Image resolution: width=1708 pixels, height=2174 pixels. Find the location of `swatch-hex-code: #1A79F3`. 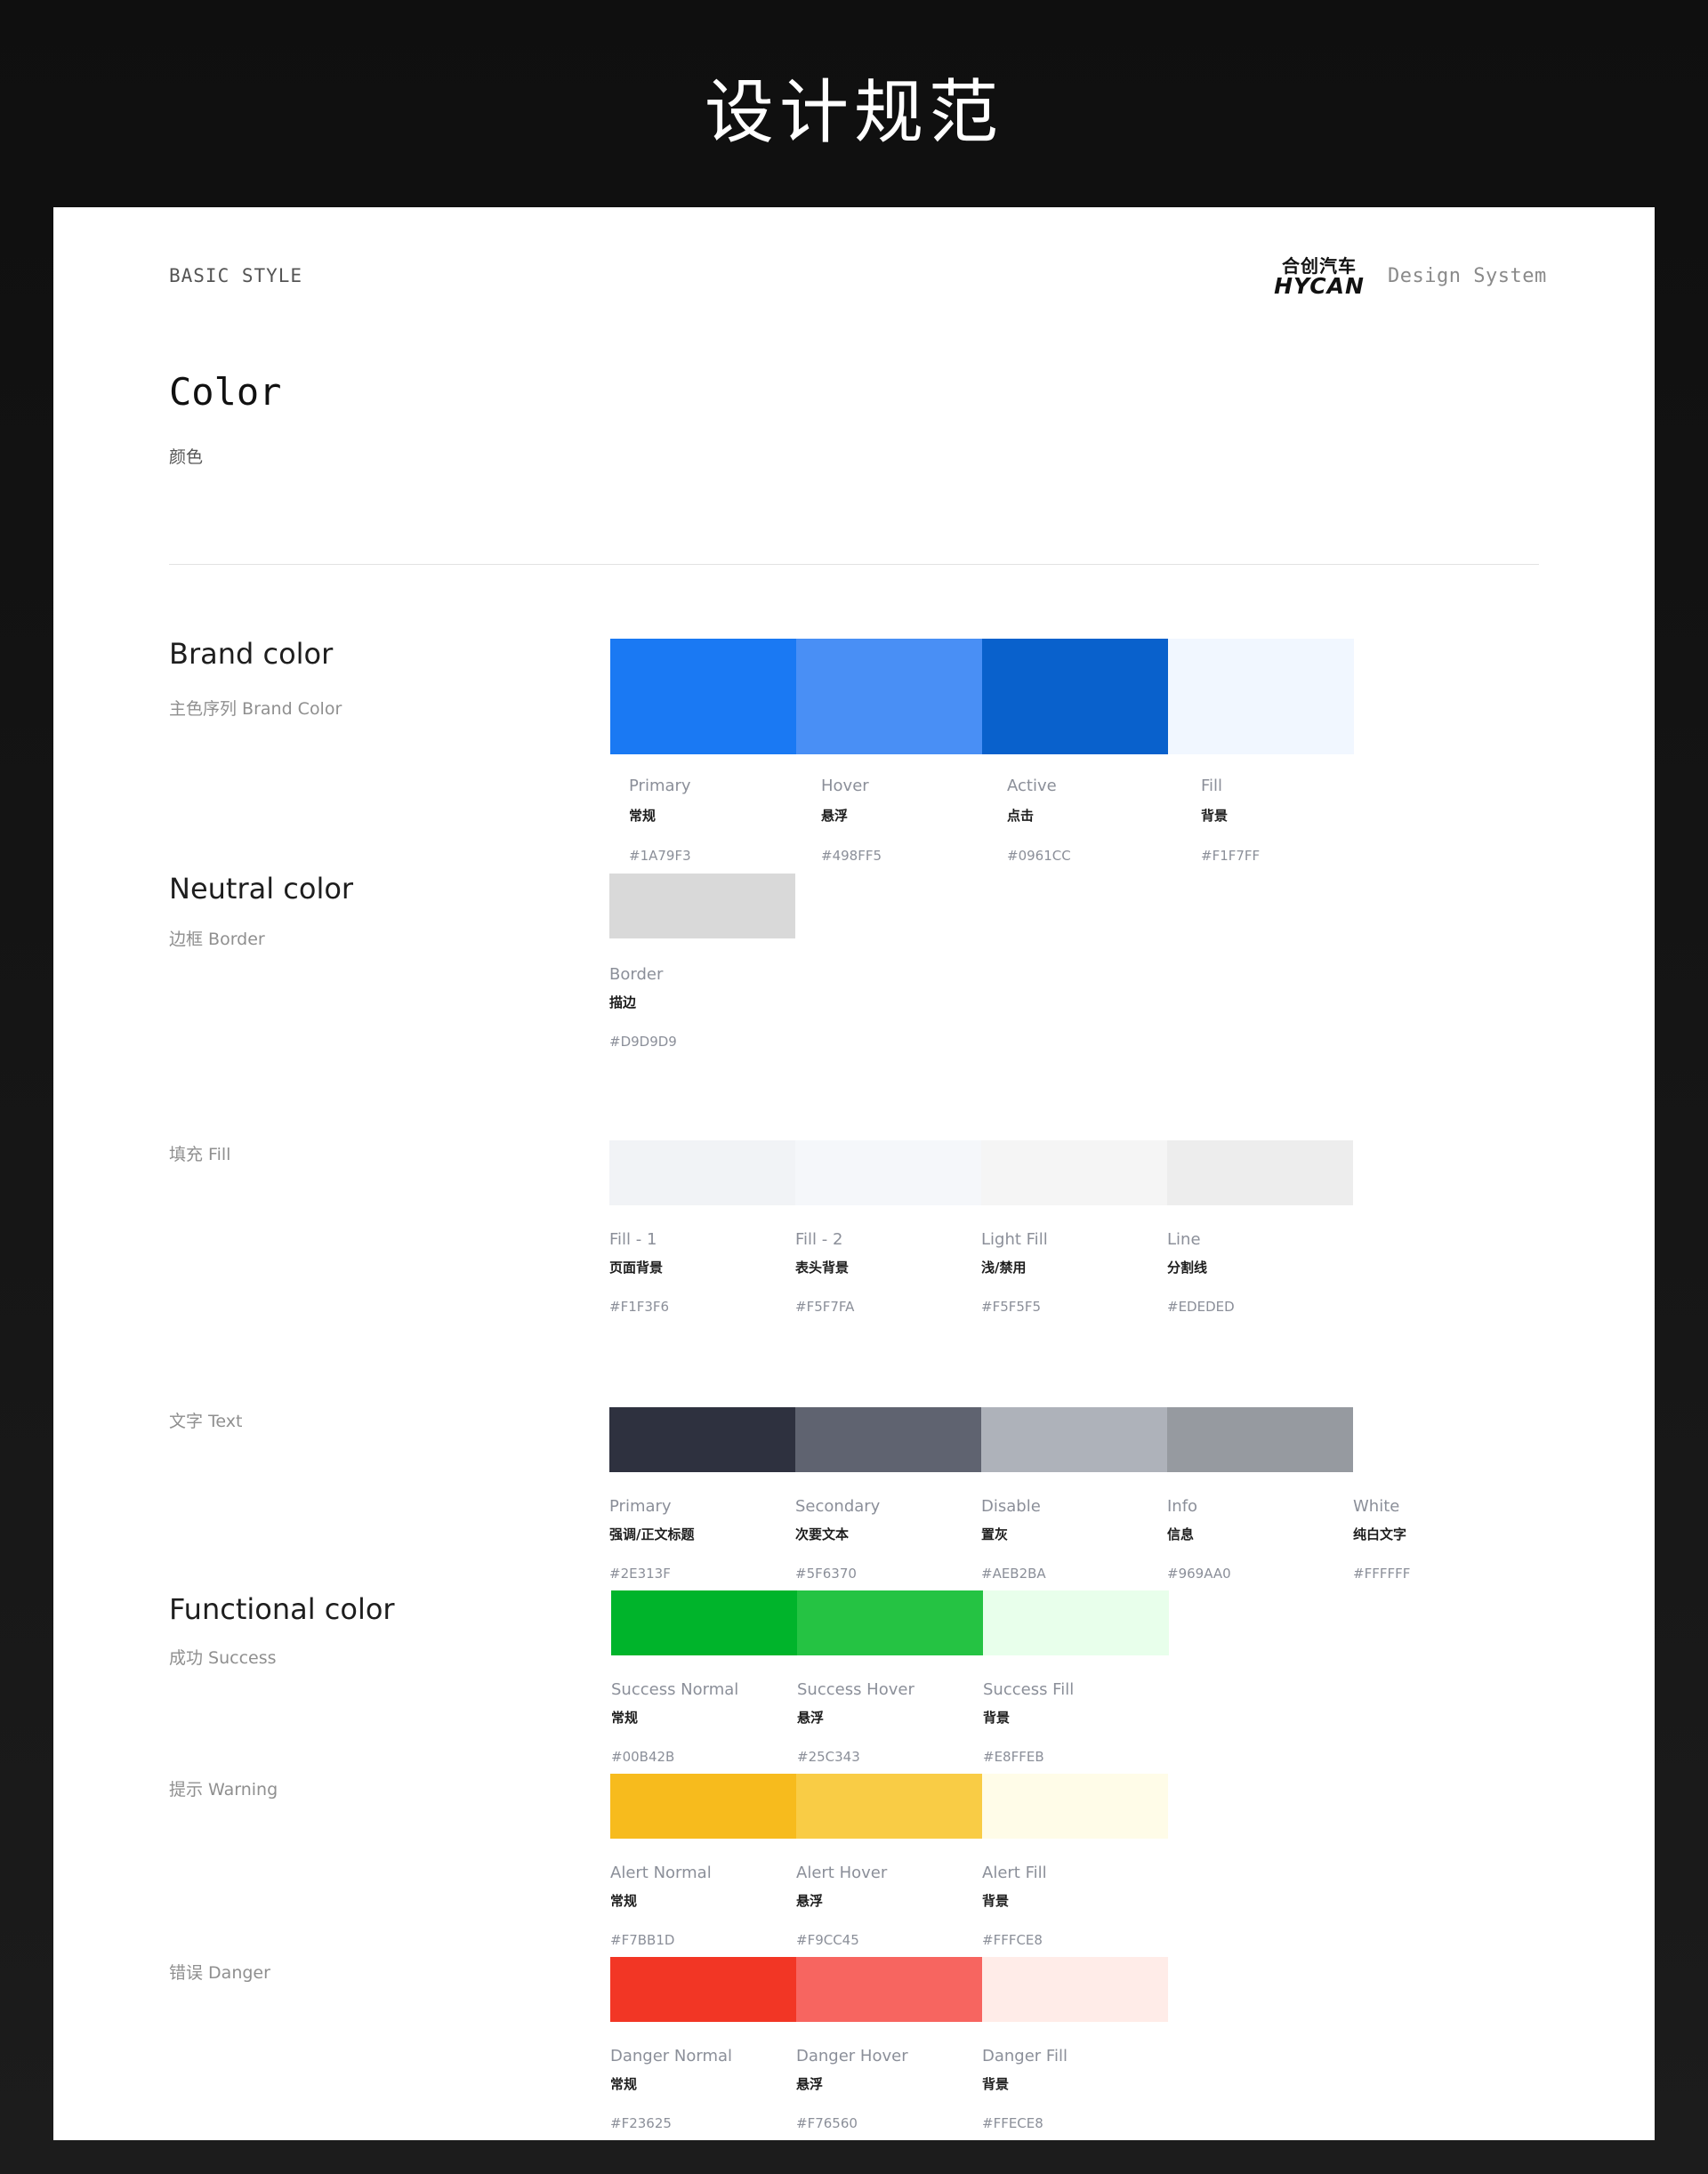

swatch-hex-code: #1A79F3 is located at coordinates (660, 856).